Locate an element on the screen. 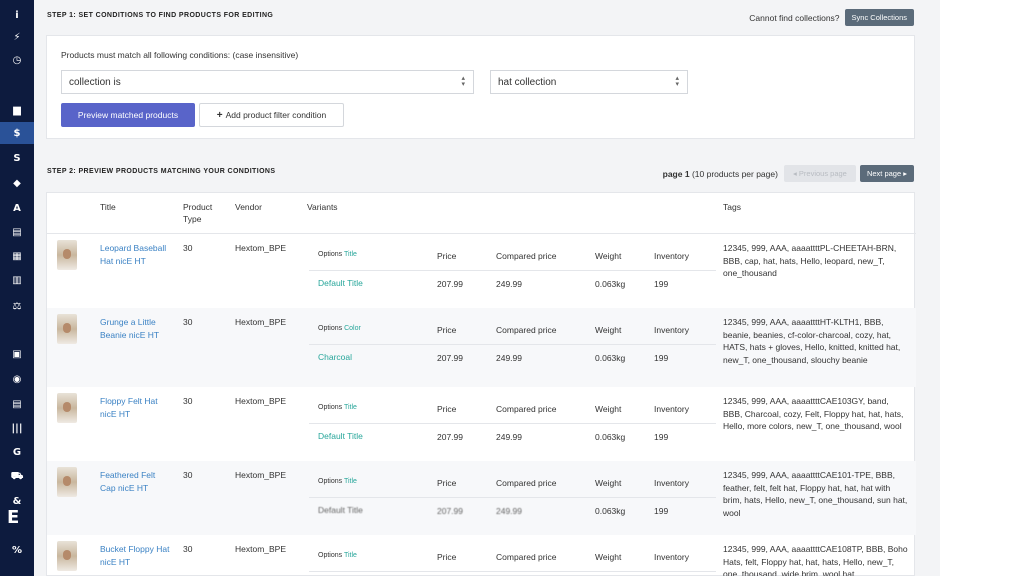 The image size is (1024, 576). sync-collections-button: Sync Collections is located at coordinates (879, 17).